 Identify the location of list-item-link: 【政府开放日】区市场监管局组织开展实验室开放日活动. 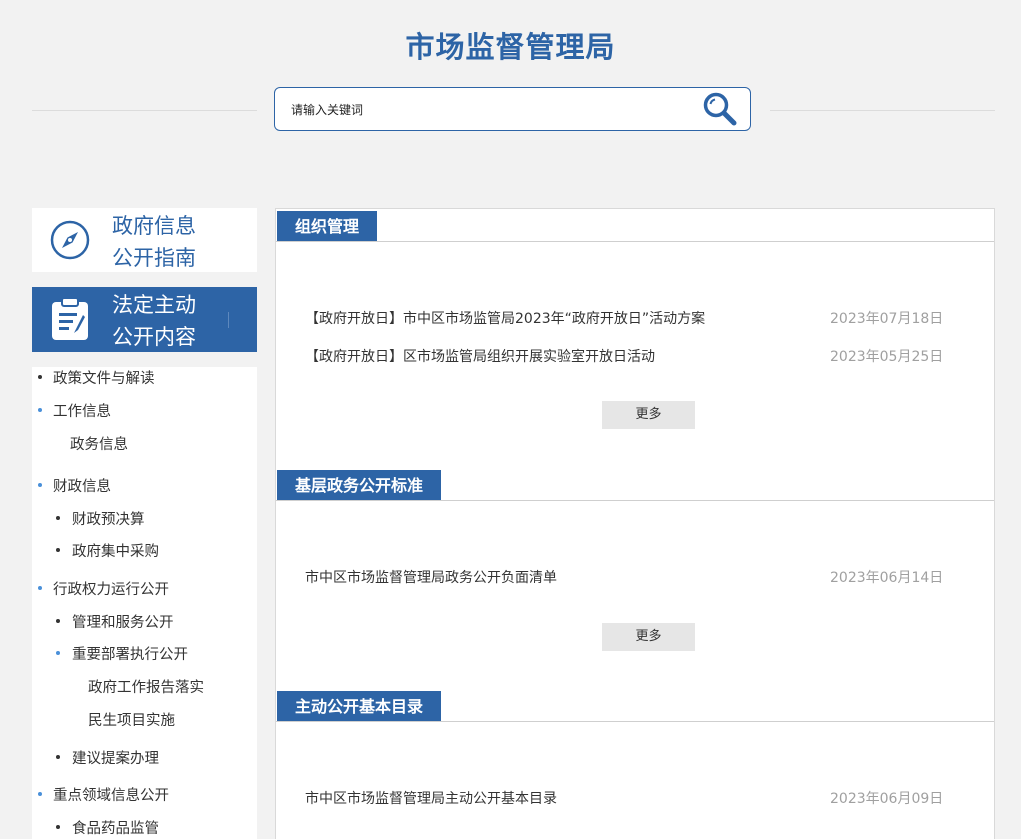
(480, 356).